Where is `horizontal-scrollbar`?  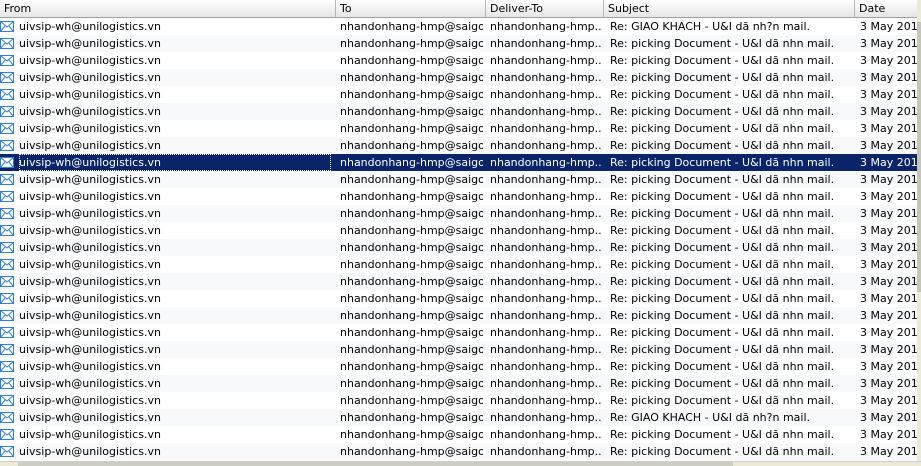
horizontal-scrollbar is located at coordinates (460, 463).